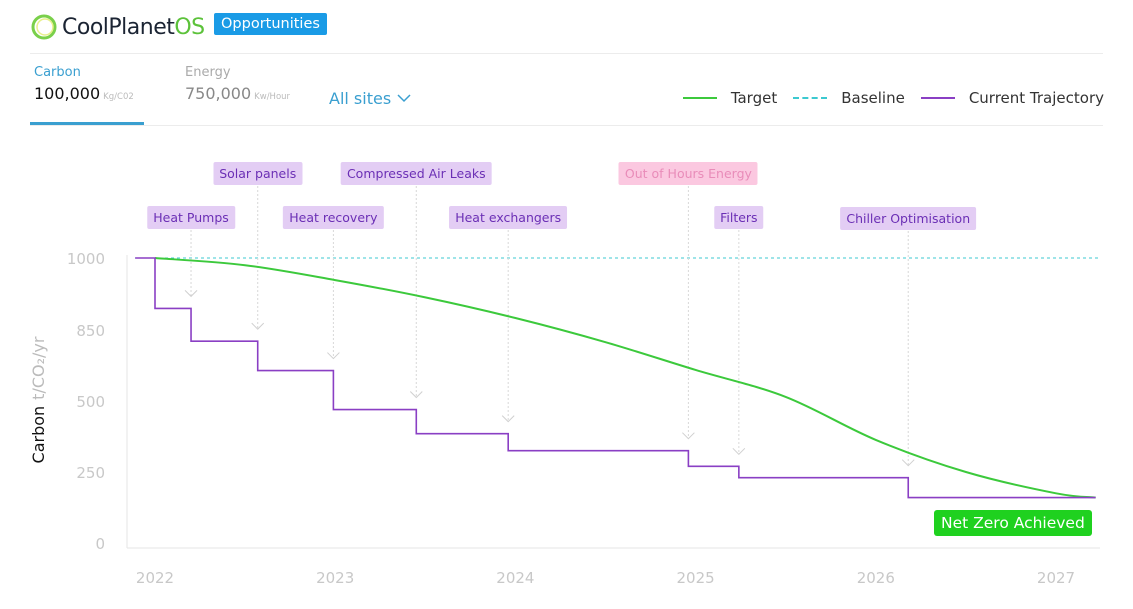 This screenshot has width=1133, height=609. Describe the element at coordinates (908, 218) in the screenshot. I see `annotation-label: Chiller Optimisation` at that location.